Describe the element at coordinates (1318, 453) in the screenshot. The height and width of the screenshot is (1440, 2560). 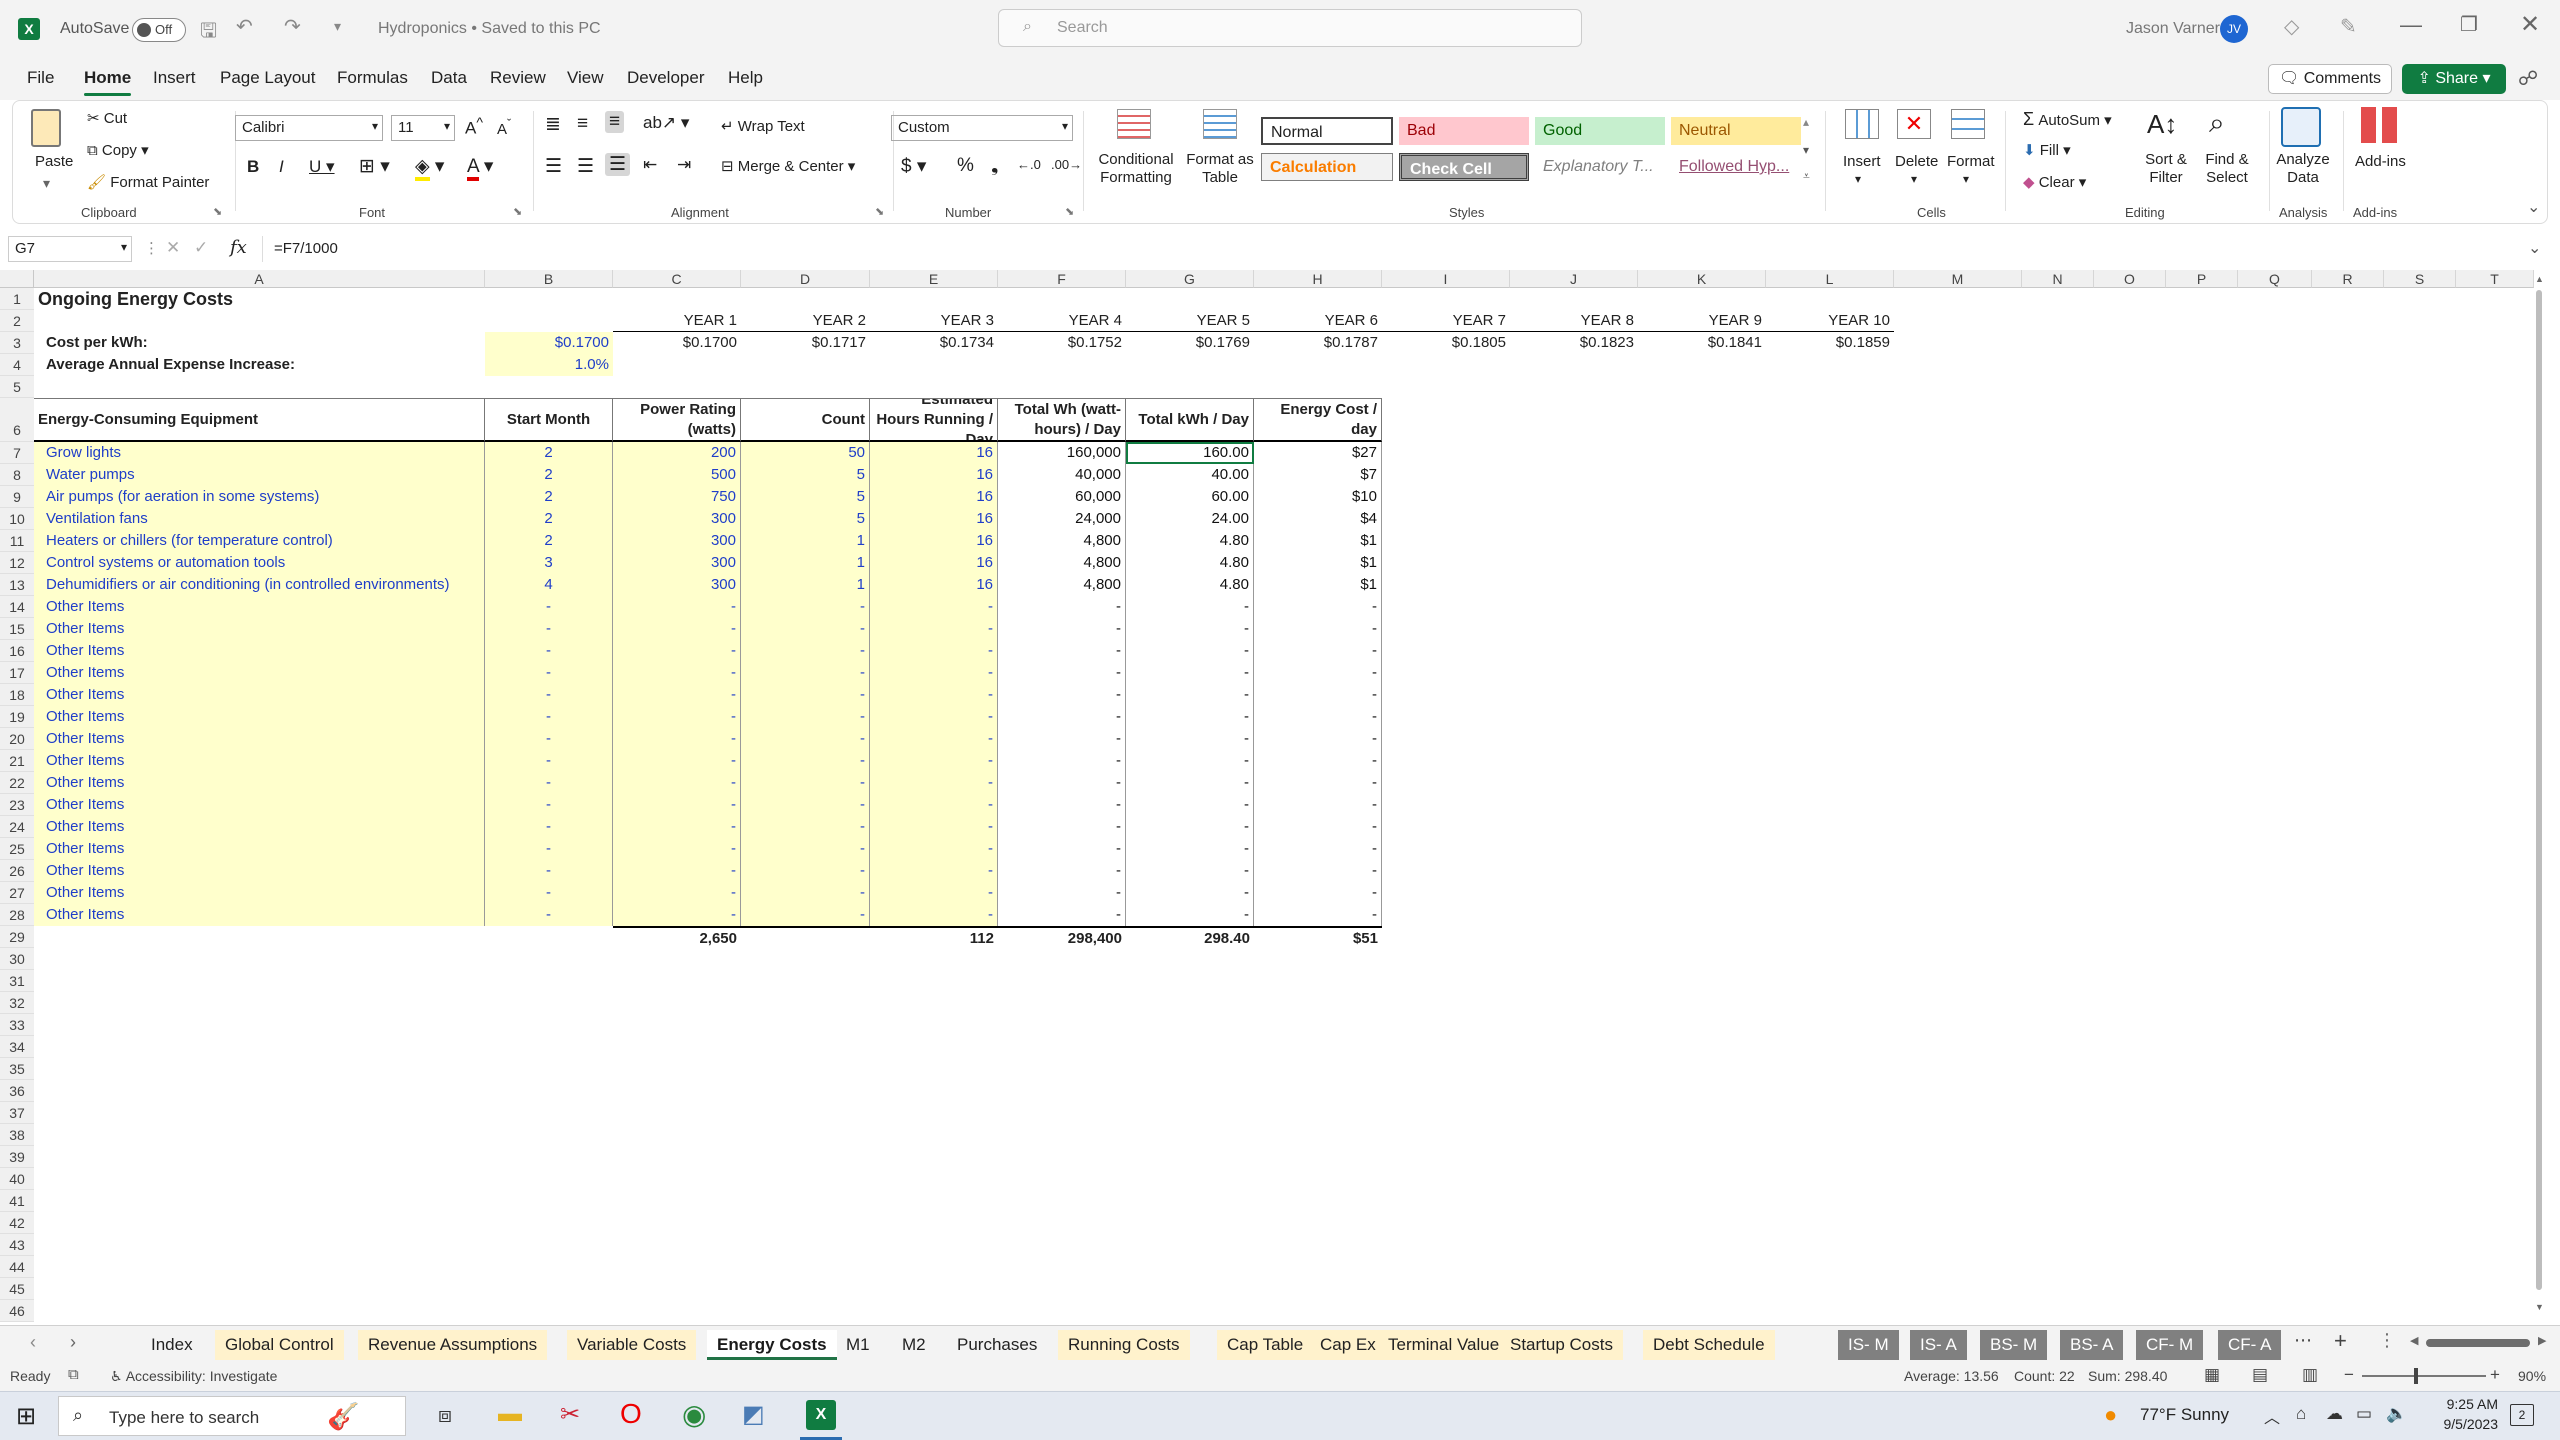
I see `data-cell: $27` at that location.